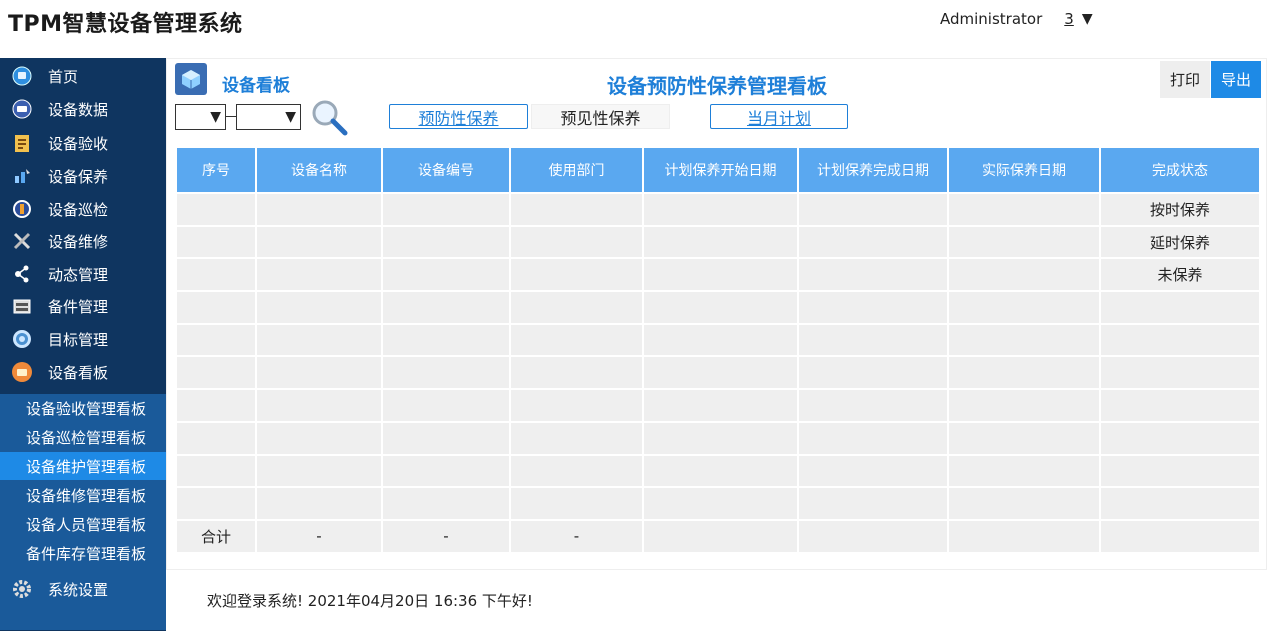  Describe the element at coordinates (991, 19) in the screenshot. I see `user-name: Administrator` at that location.